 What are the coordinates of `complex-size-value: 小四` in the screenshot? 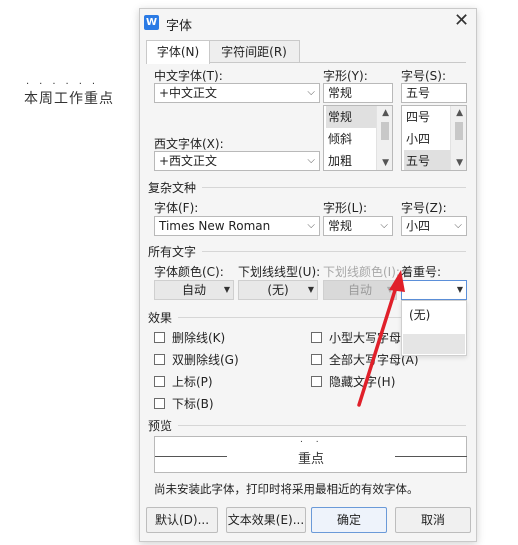 It's located at (418, 226).